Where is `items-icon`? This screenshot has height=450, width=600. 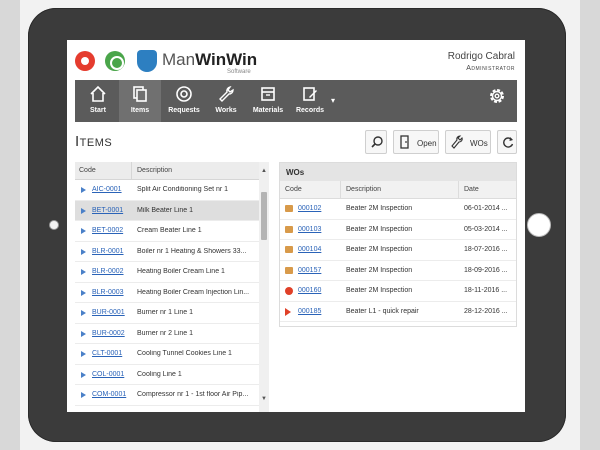 items-icon is located at coordinates (140, 94).